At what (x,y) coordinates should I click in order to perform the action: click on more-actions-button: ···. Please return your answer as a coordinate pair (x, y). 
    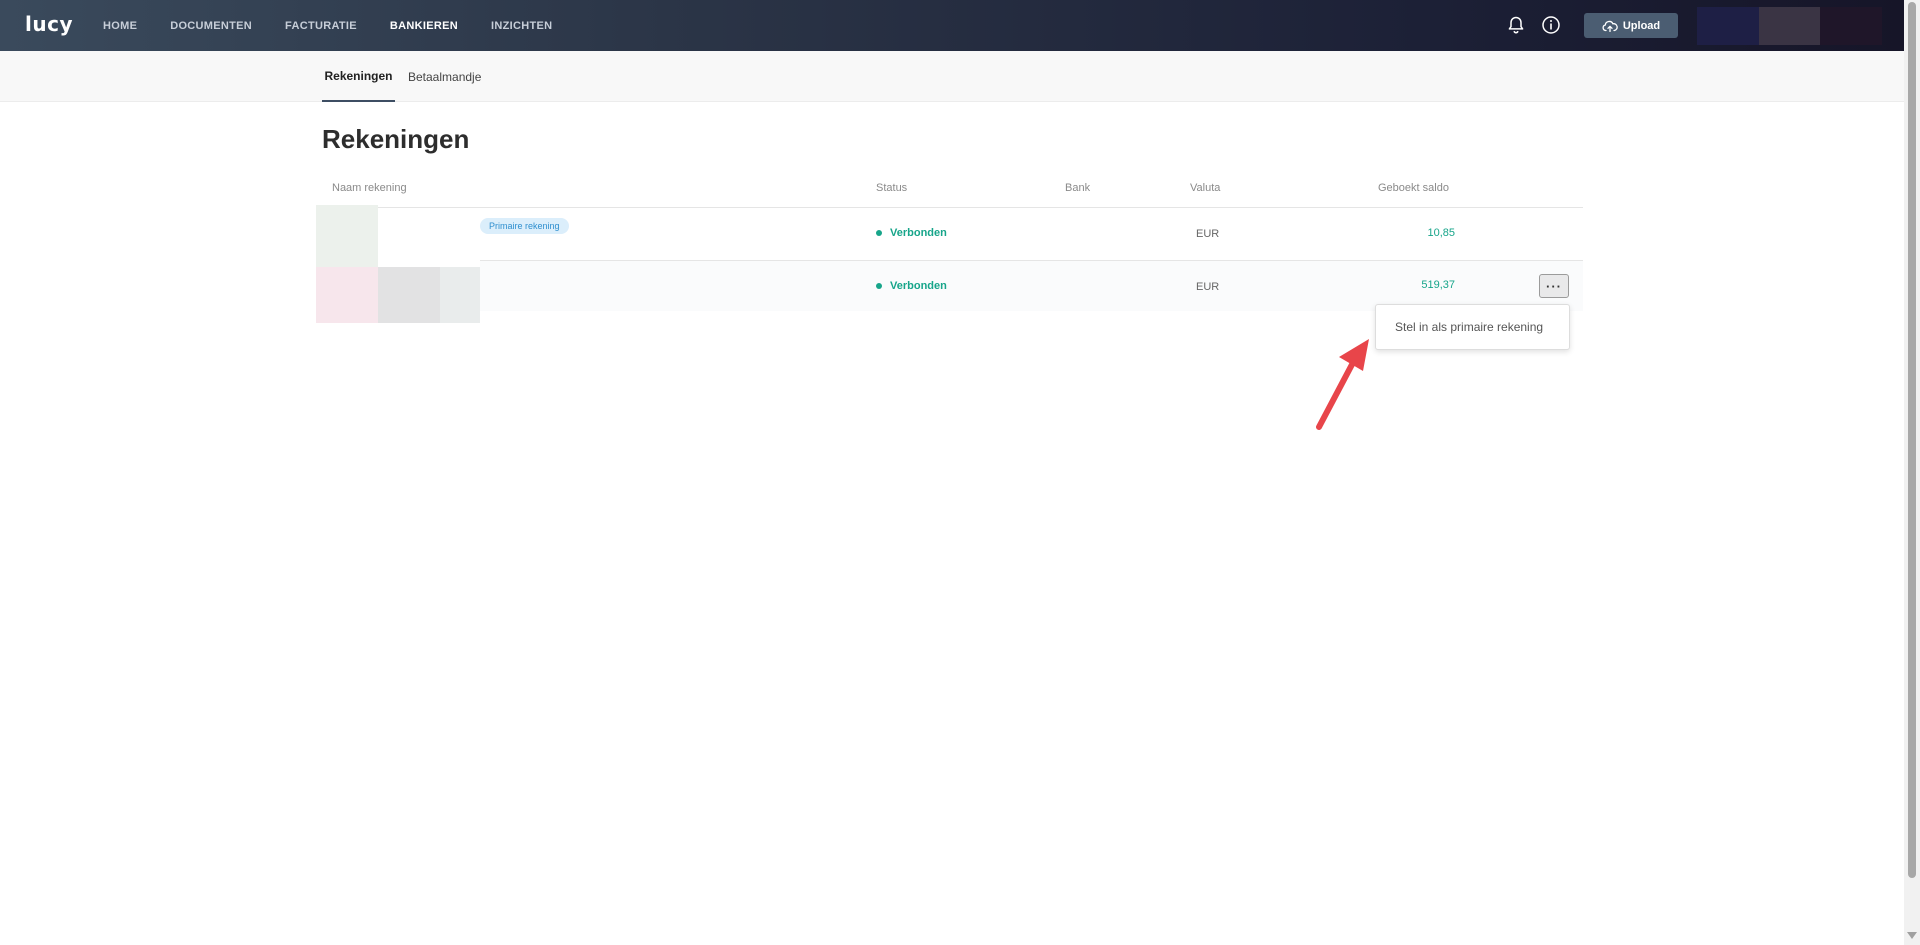
    Looking at the image, I should click on (1554, 286).